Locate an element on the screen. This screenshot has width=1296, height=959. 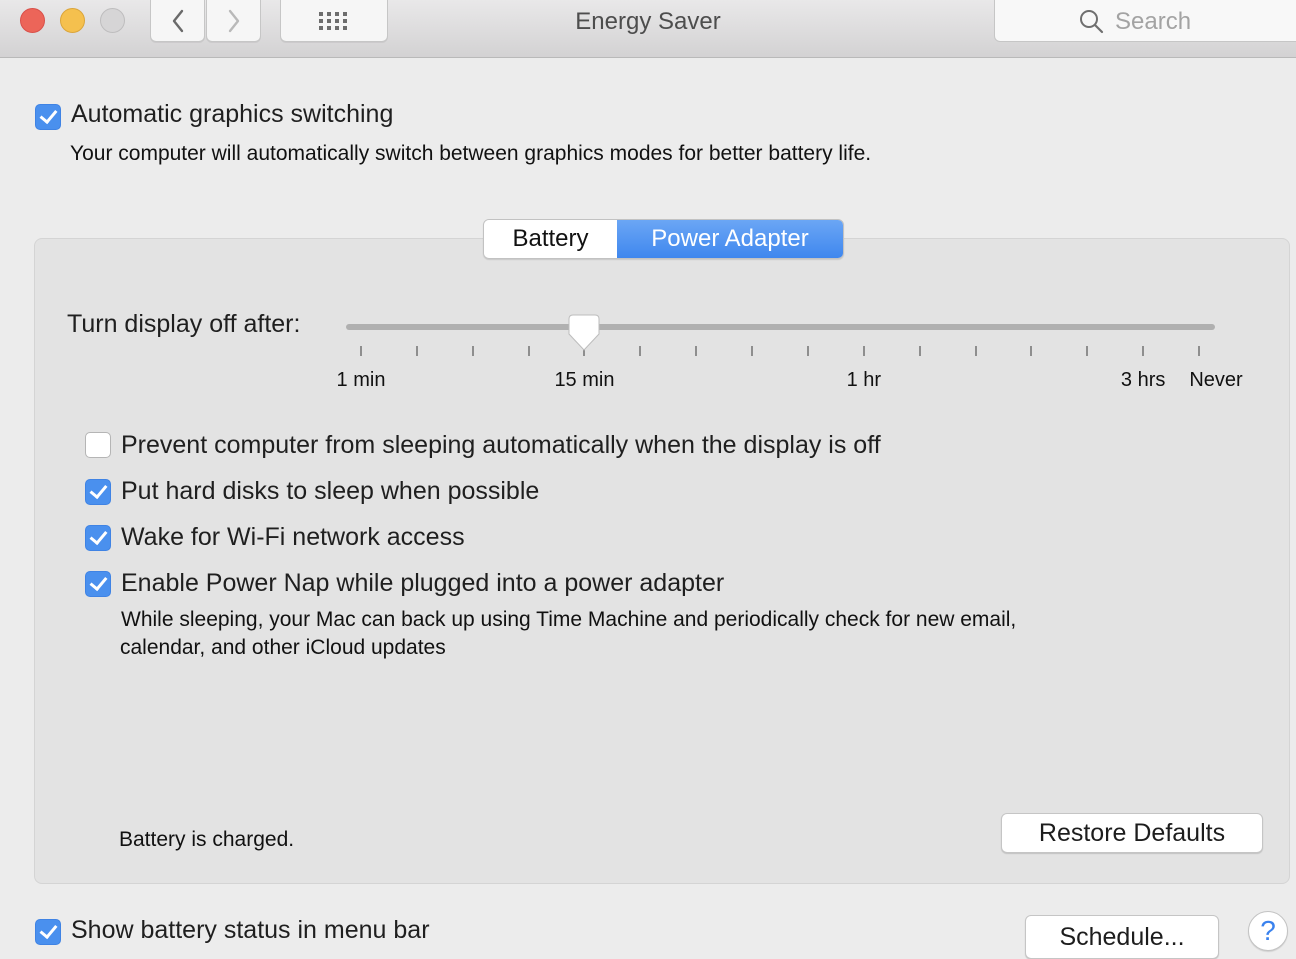
show-battery-status-checkbox is located at coordinates (48, 932).